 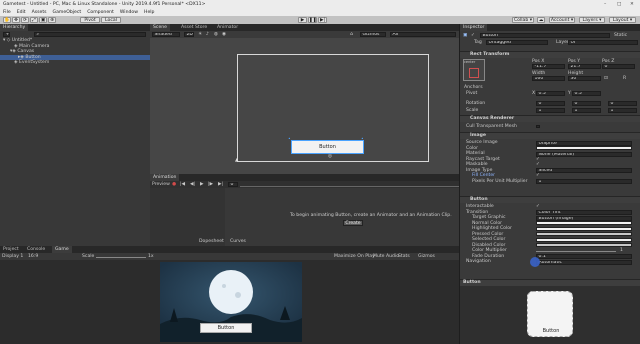 I want to click on cull-checkbox, so click(x=538, y=126).